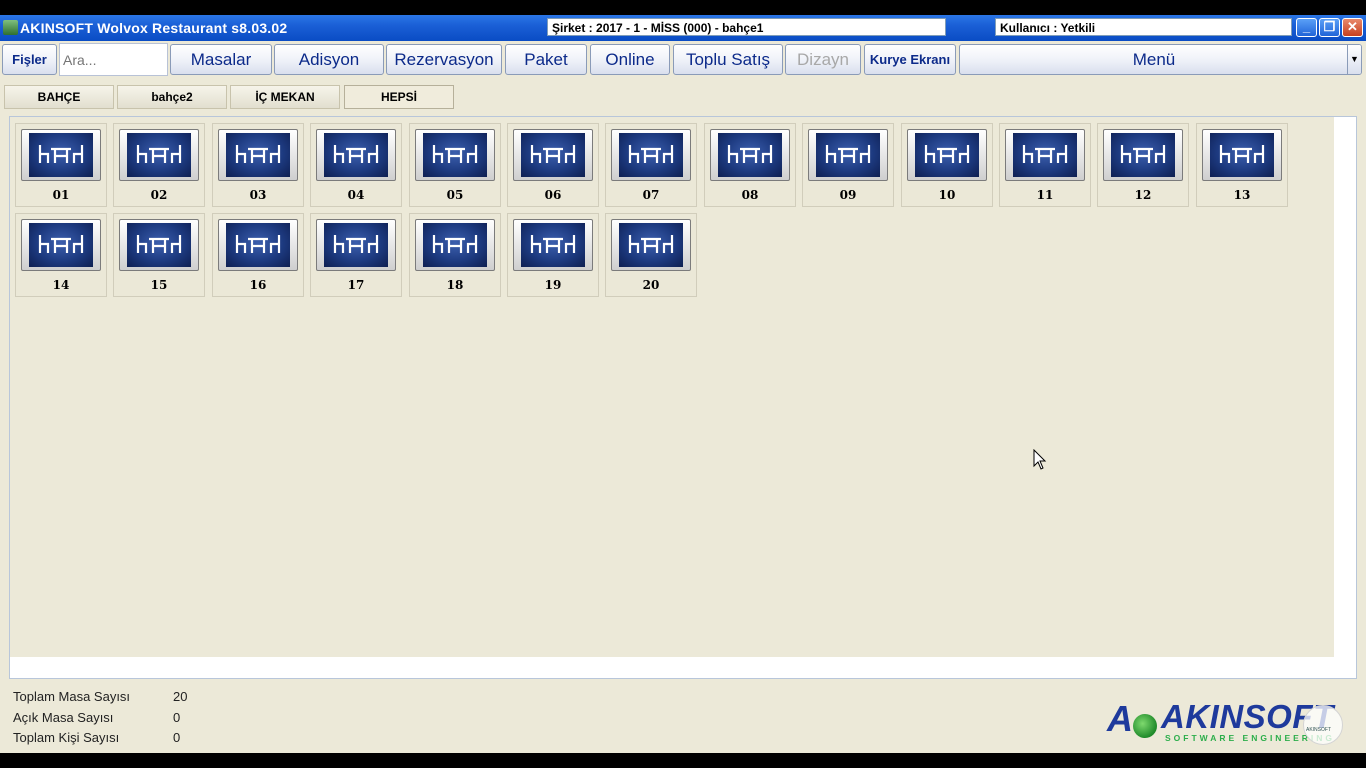  I want to click on table-tile: 02, so click(159, 165).